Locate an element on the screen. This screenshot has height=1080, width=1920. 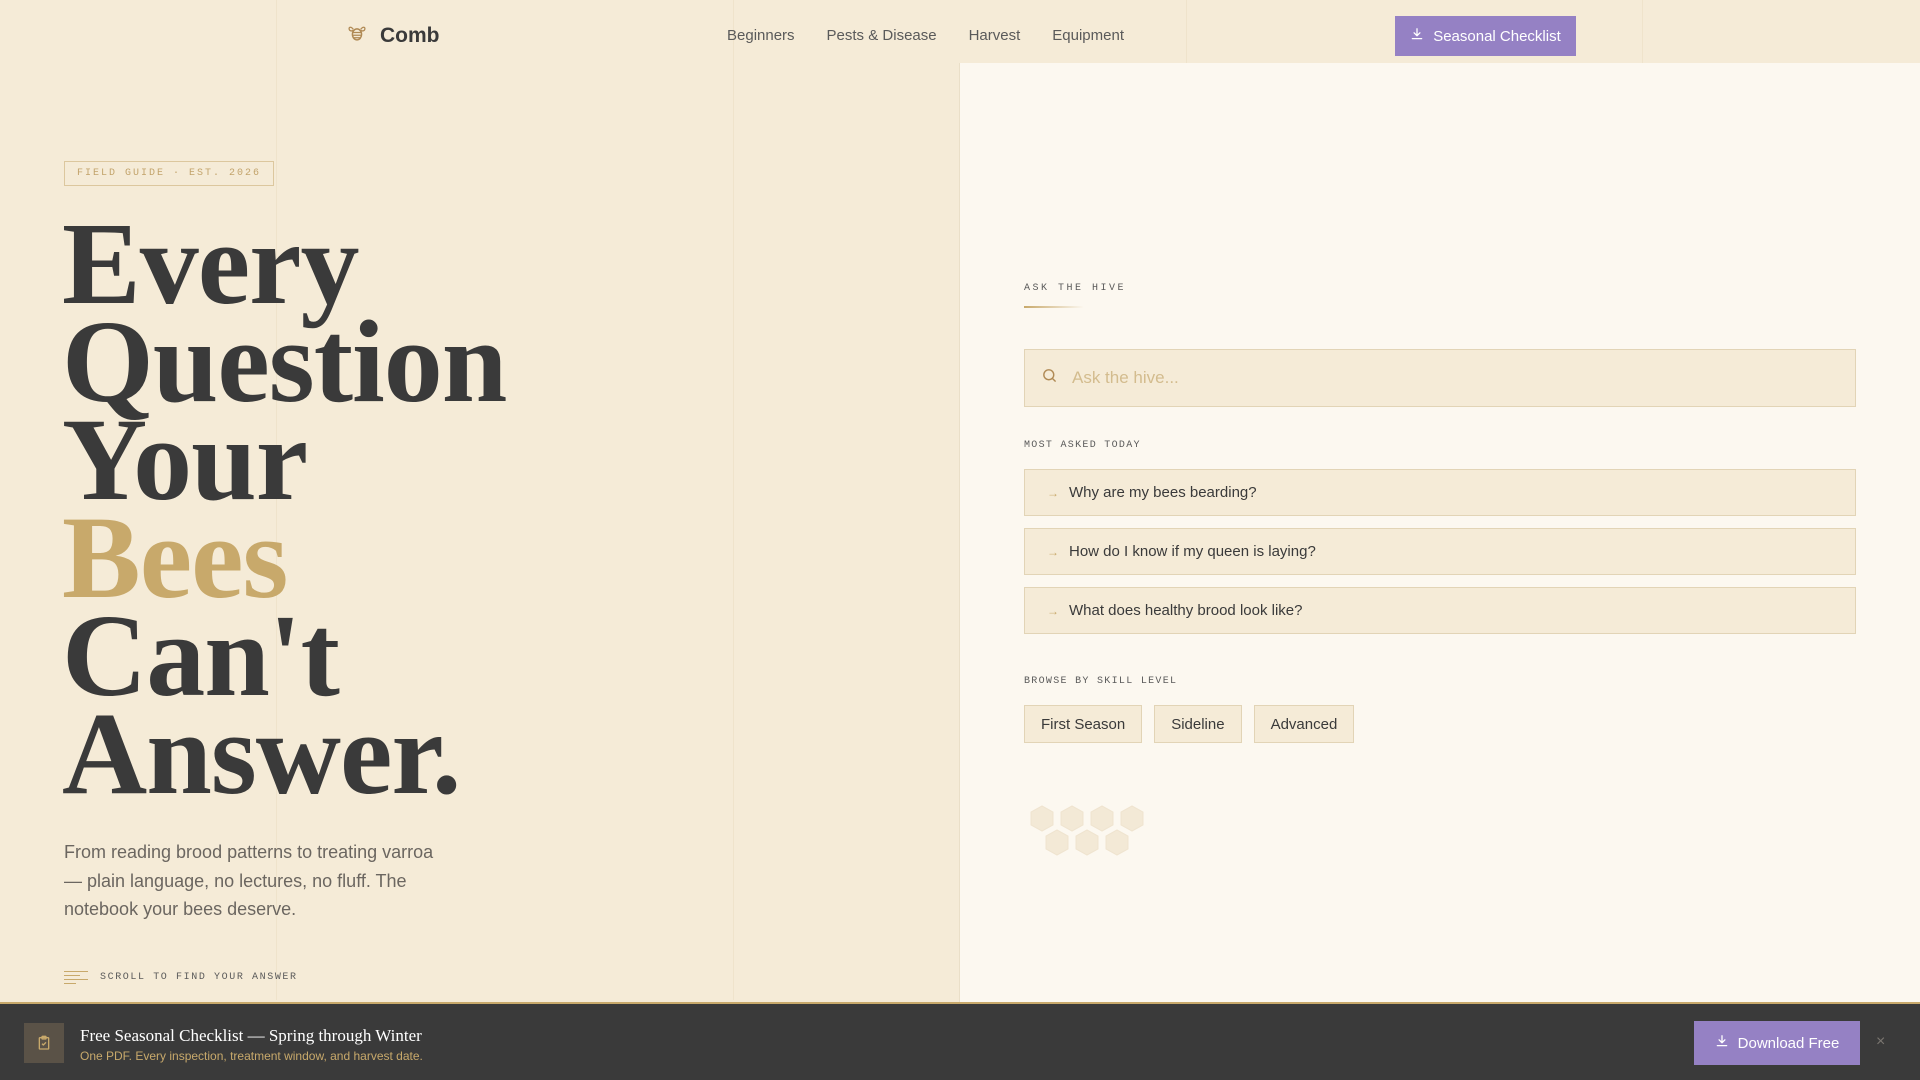
download-free-button: Download Free is located at coordinates (1777, 1043).